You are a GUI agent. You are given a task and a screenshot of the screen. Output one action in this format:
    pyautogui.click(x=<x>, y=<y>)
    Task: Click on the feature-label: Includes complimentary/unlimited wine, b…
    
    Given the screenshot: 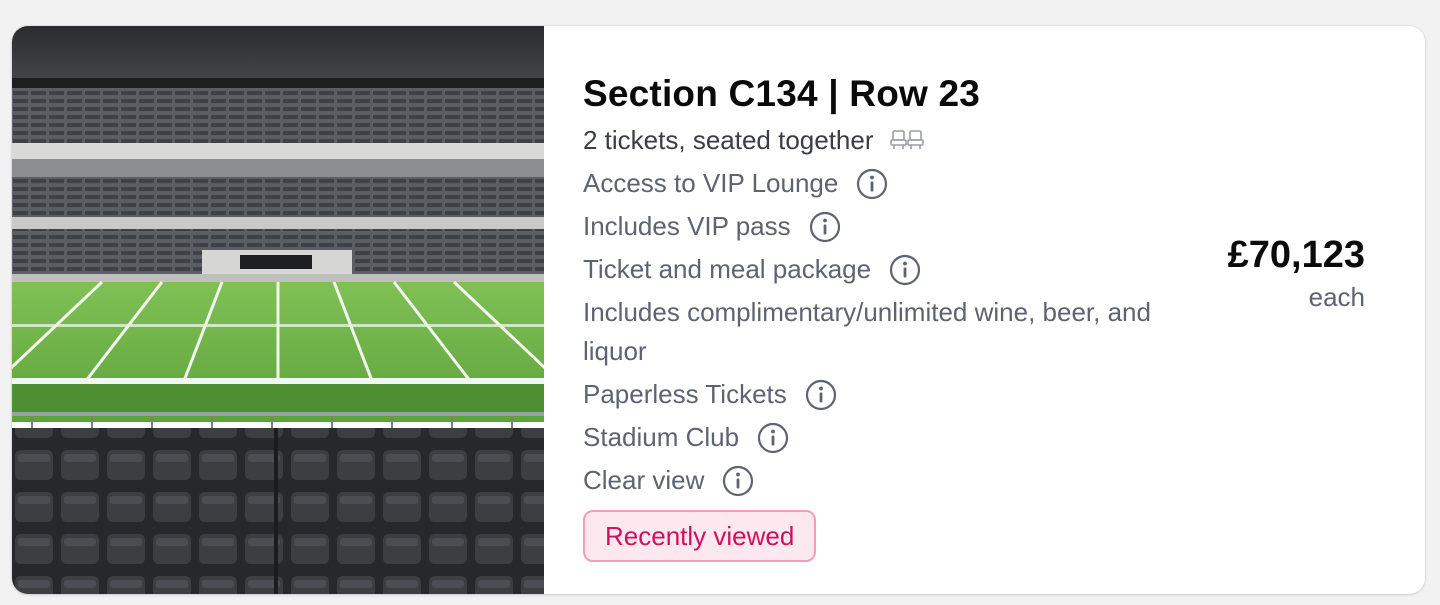 What is the action you would take?
    pyautogui.click(x=867, y=331)
    